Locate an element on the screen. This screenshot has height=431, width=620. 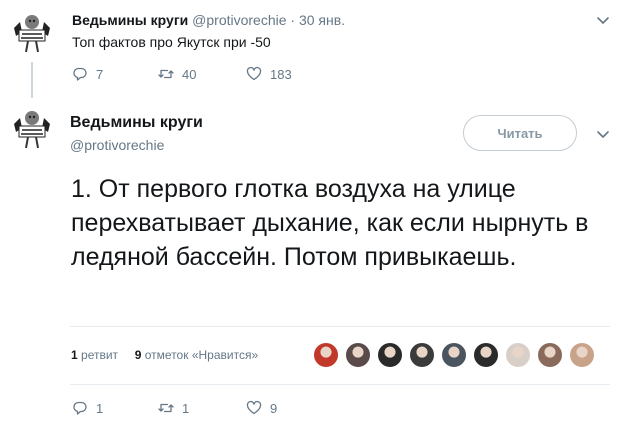
tweet-actions: 1 1 9 is located at coordinates (174, 408).